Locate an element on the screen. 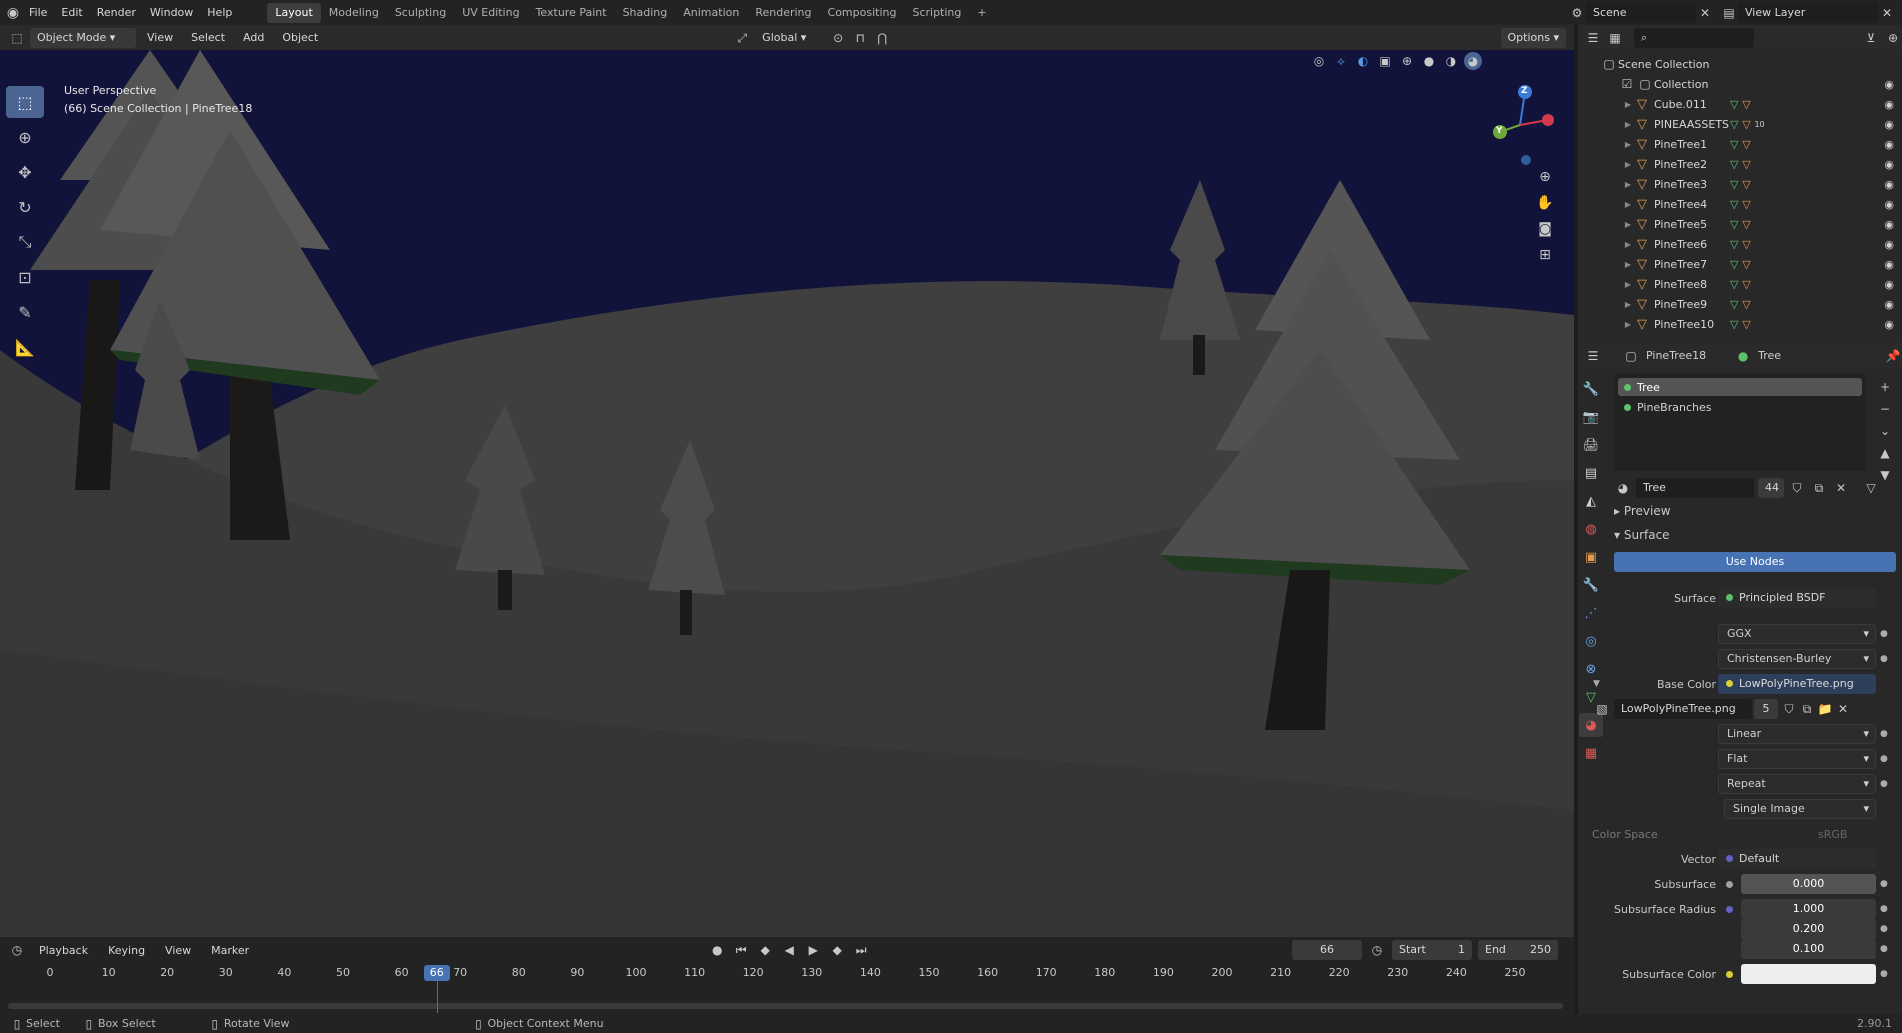 The width and height of the screenshot is (1902, 1033). fake-user-icon: ⛉ is located at coordinates (1797, 488).